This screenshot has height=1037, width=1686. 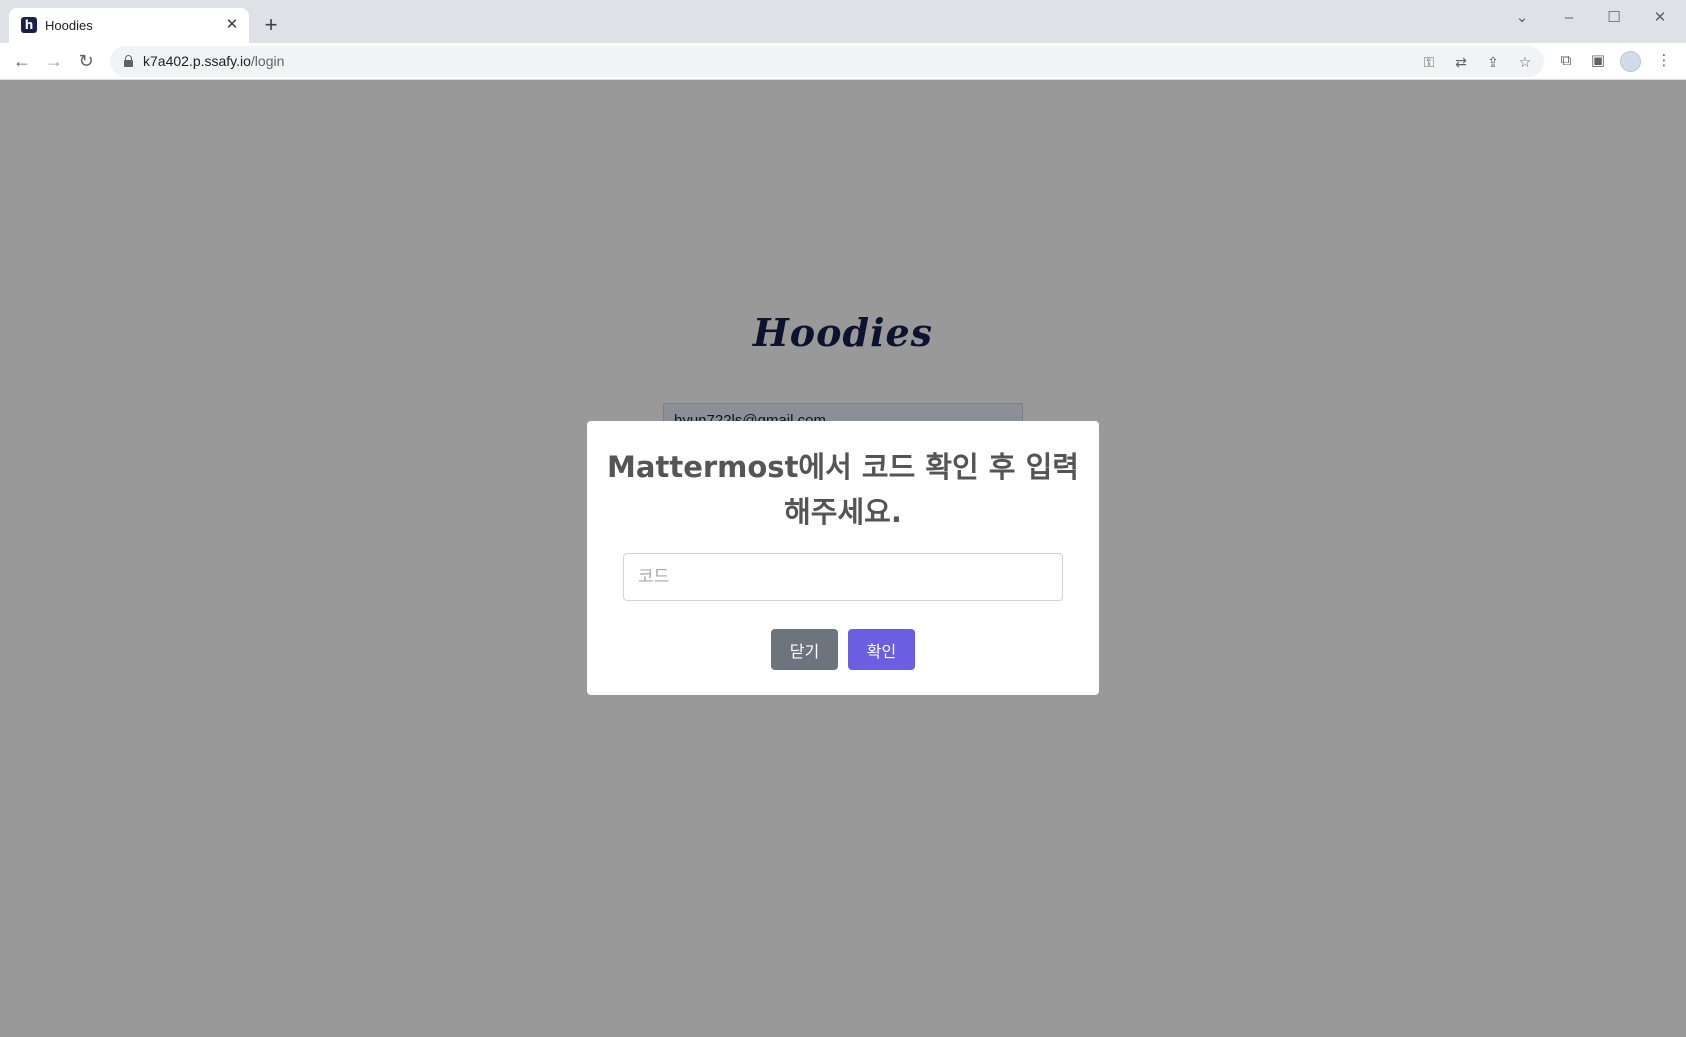 I want to click on key-icon: ⚿, so click(x=1429, y=62).